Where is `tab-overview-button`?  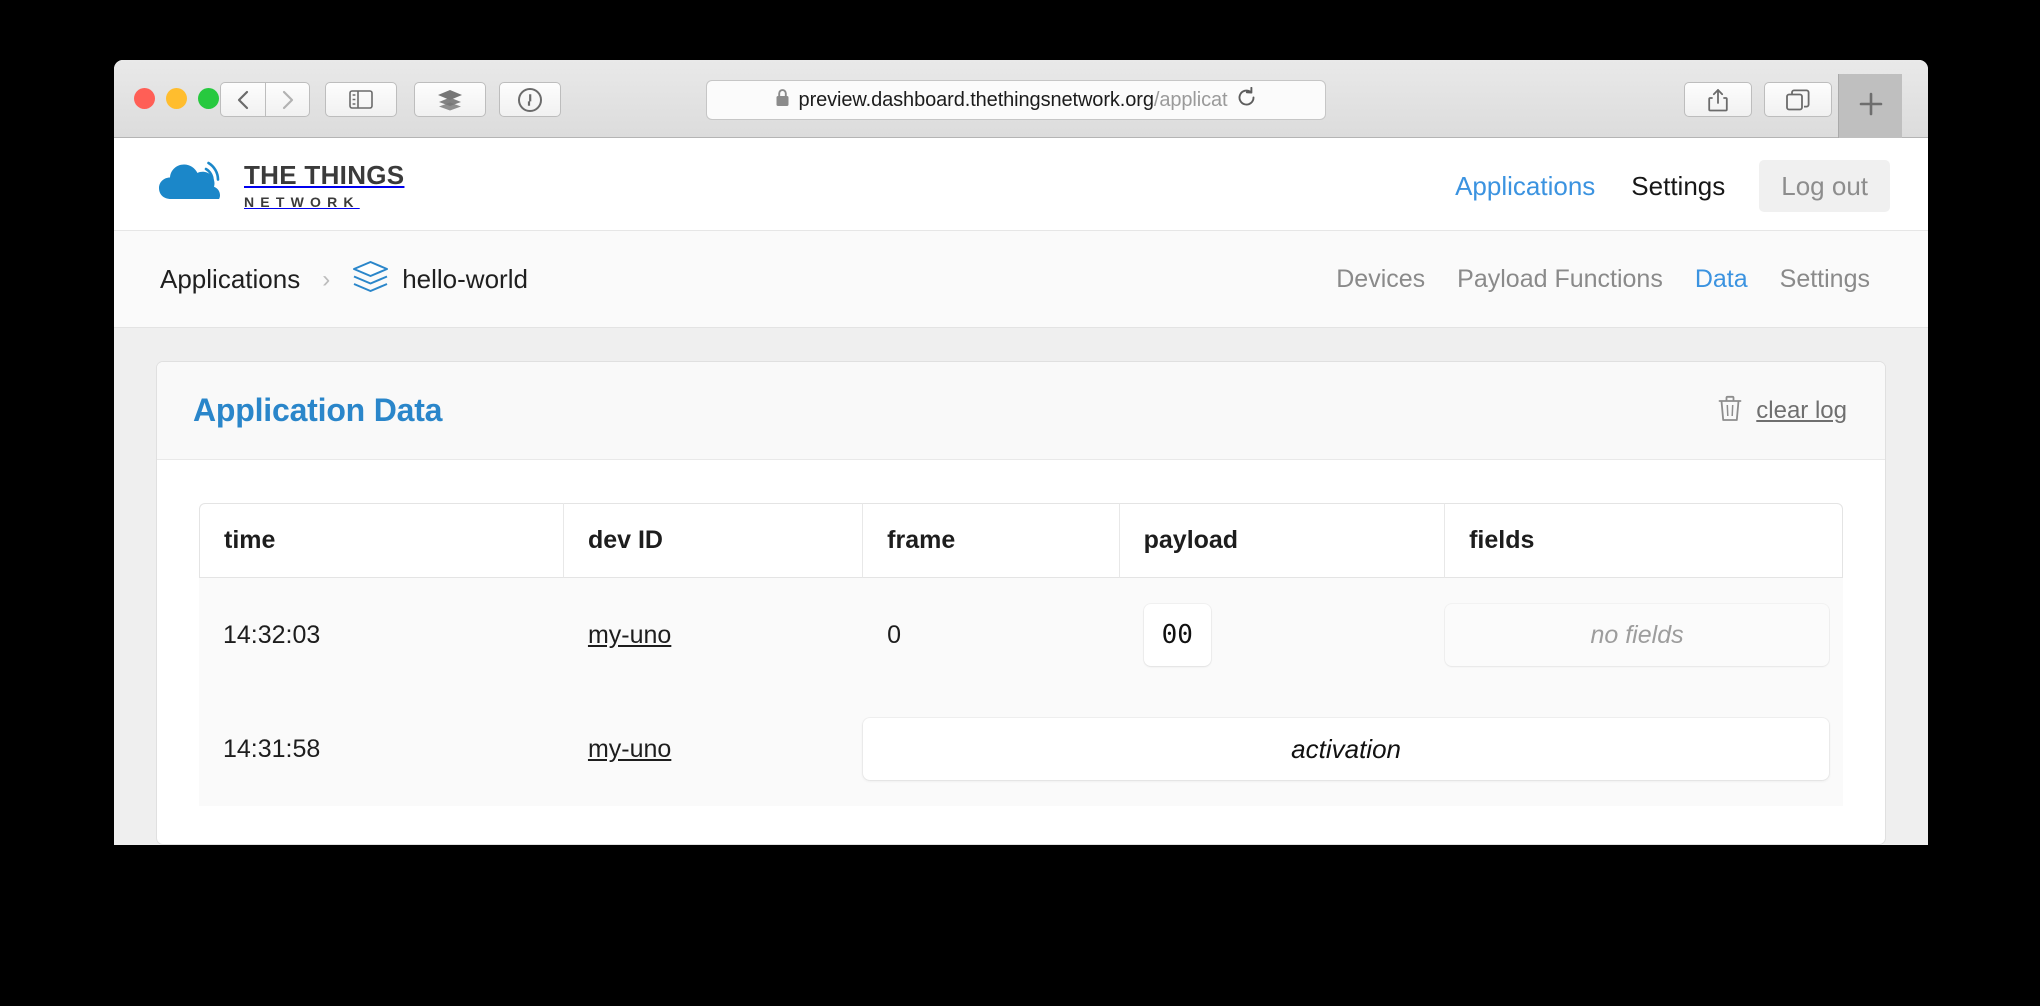
tab-overview-button is located at coordinates (1798, 99).